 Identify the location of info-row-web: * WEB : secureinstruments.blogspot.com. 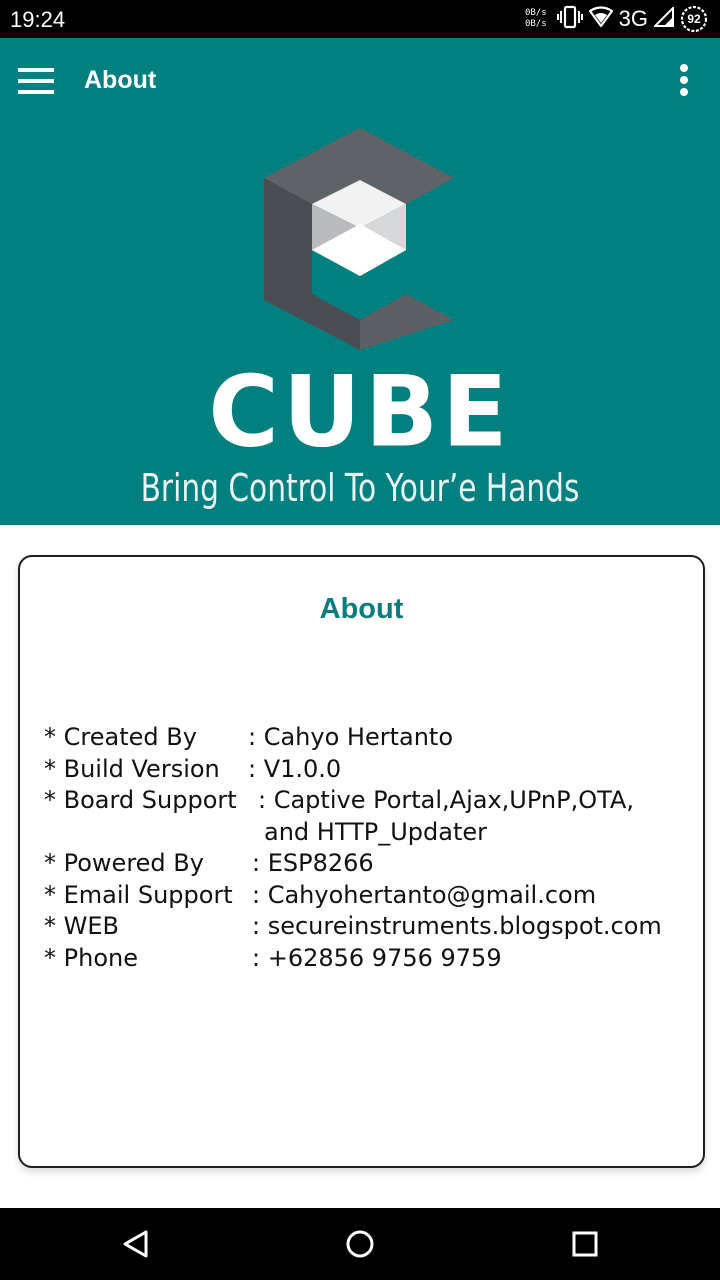
(353, 927).